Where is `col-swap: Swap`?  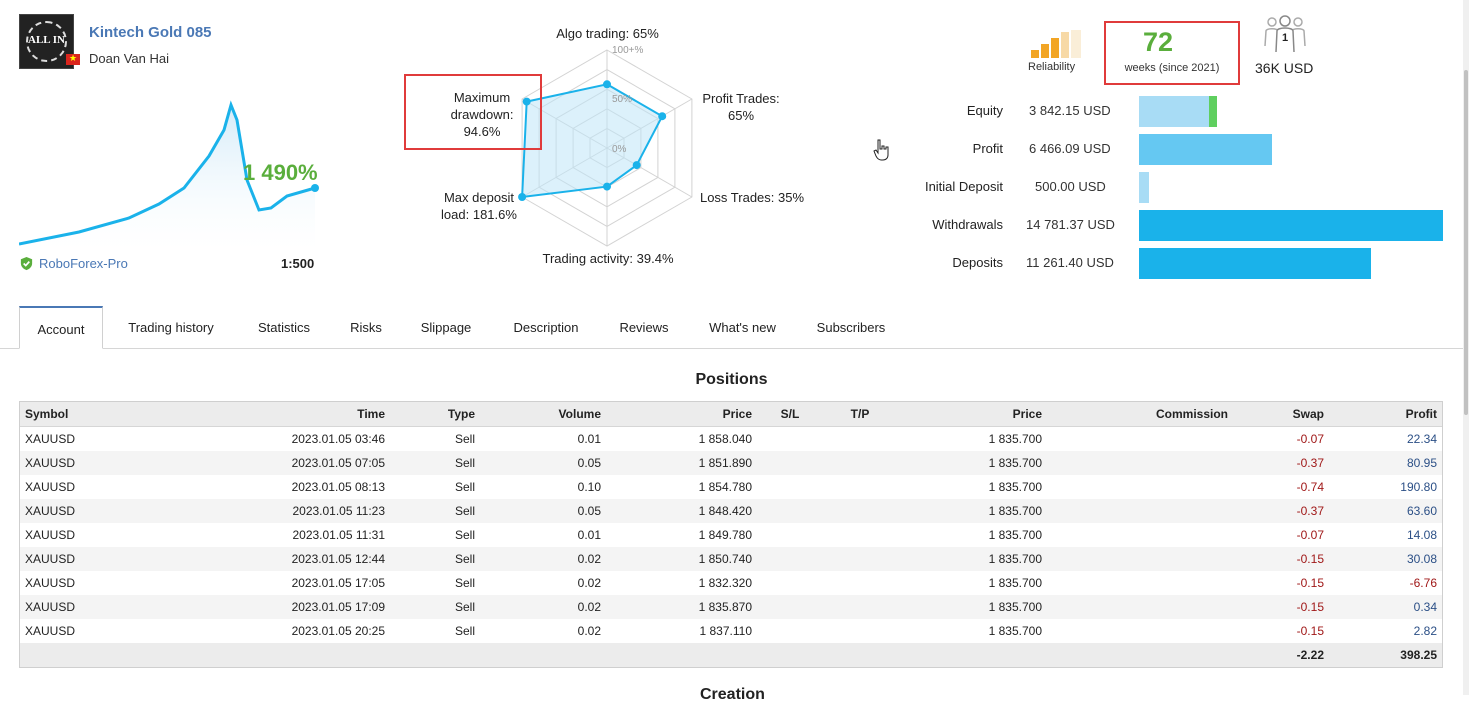
col-swap: Swap is located at coordinates (1281, 414).